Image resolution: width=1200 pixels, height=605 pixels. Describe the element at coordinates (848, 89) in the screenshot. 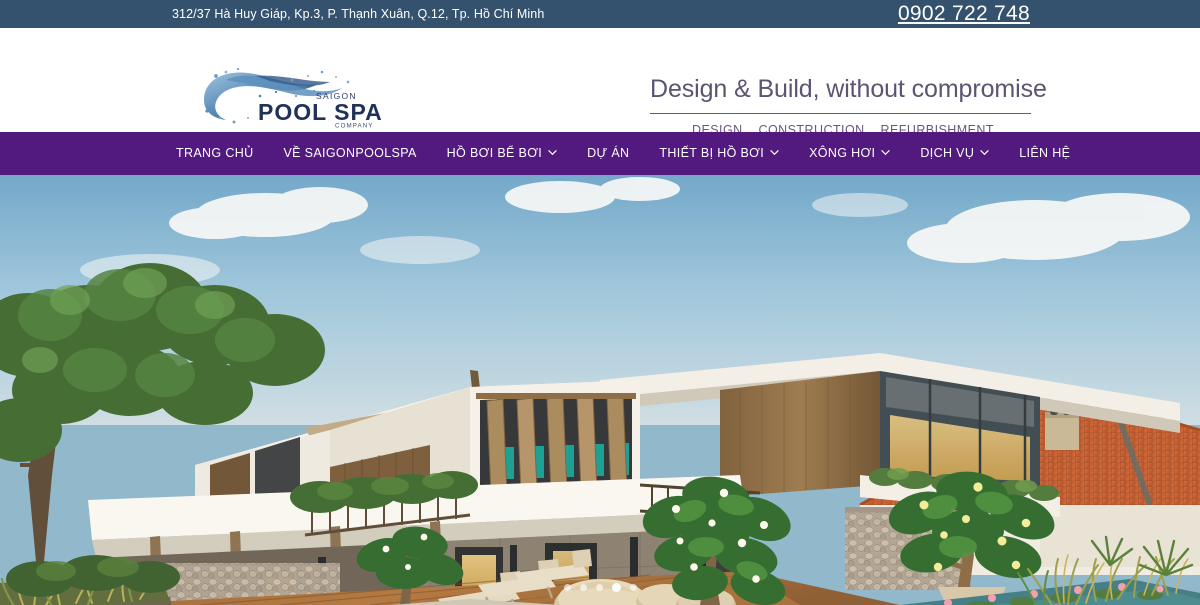

I see `tagline-text: Design & Build, without compromise` at that location.